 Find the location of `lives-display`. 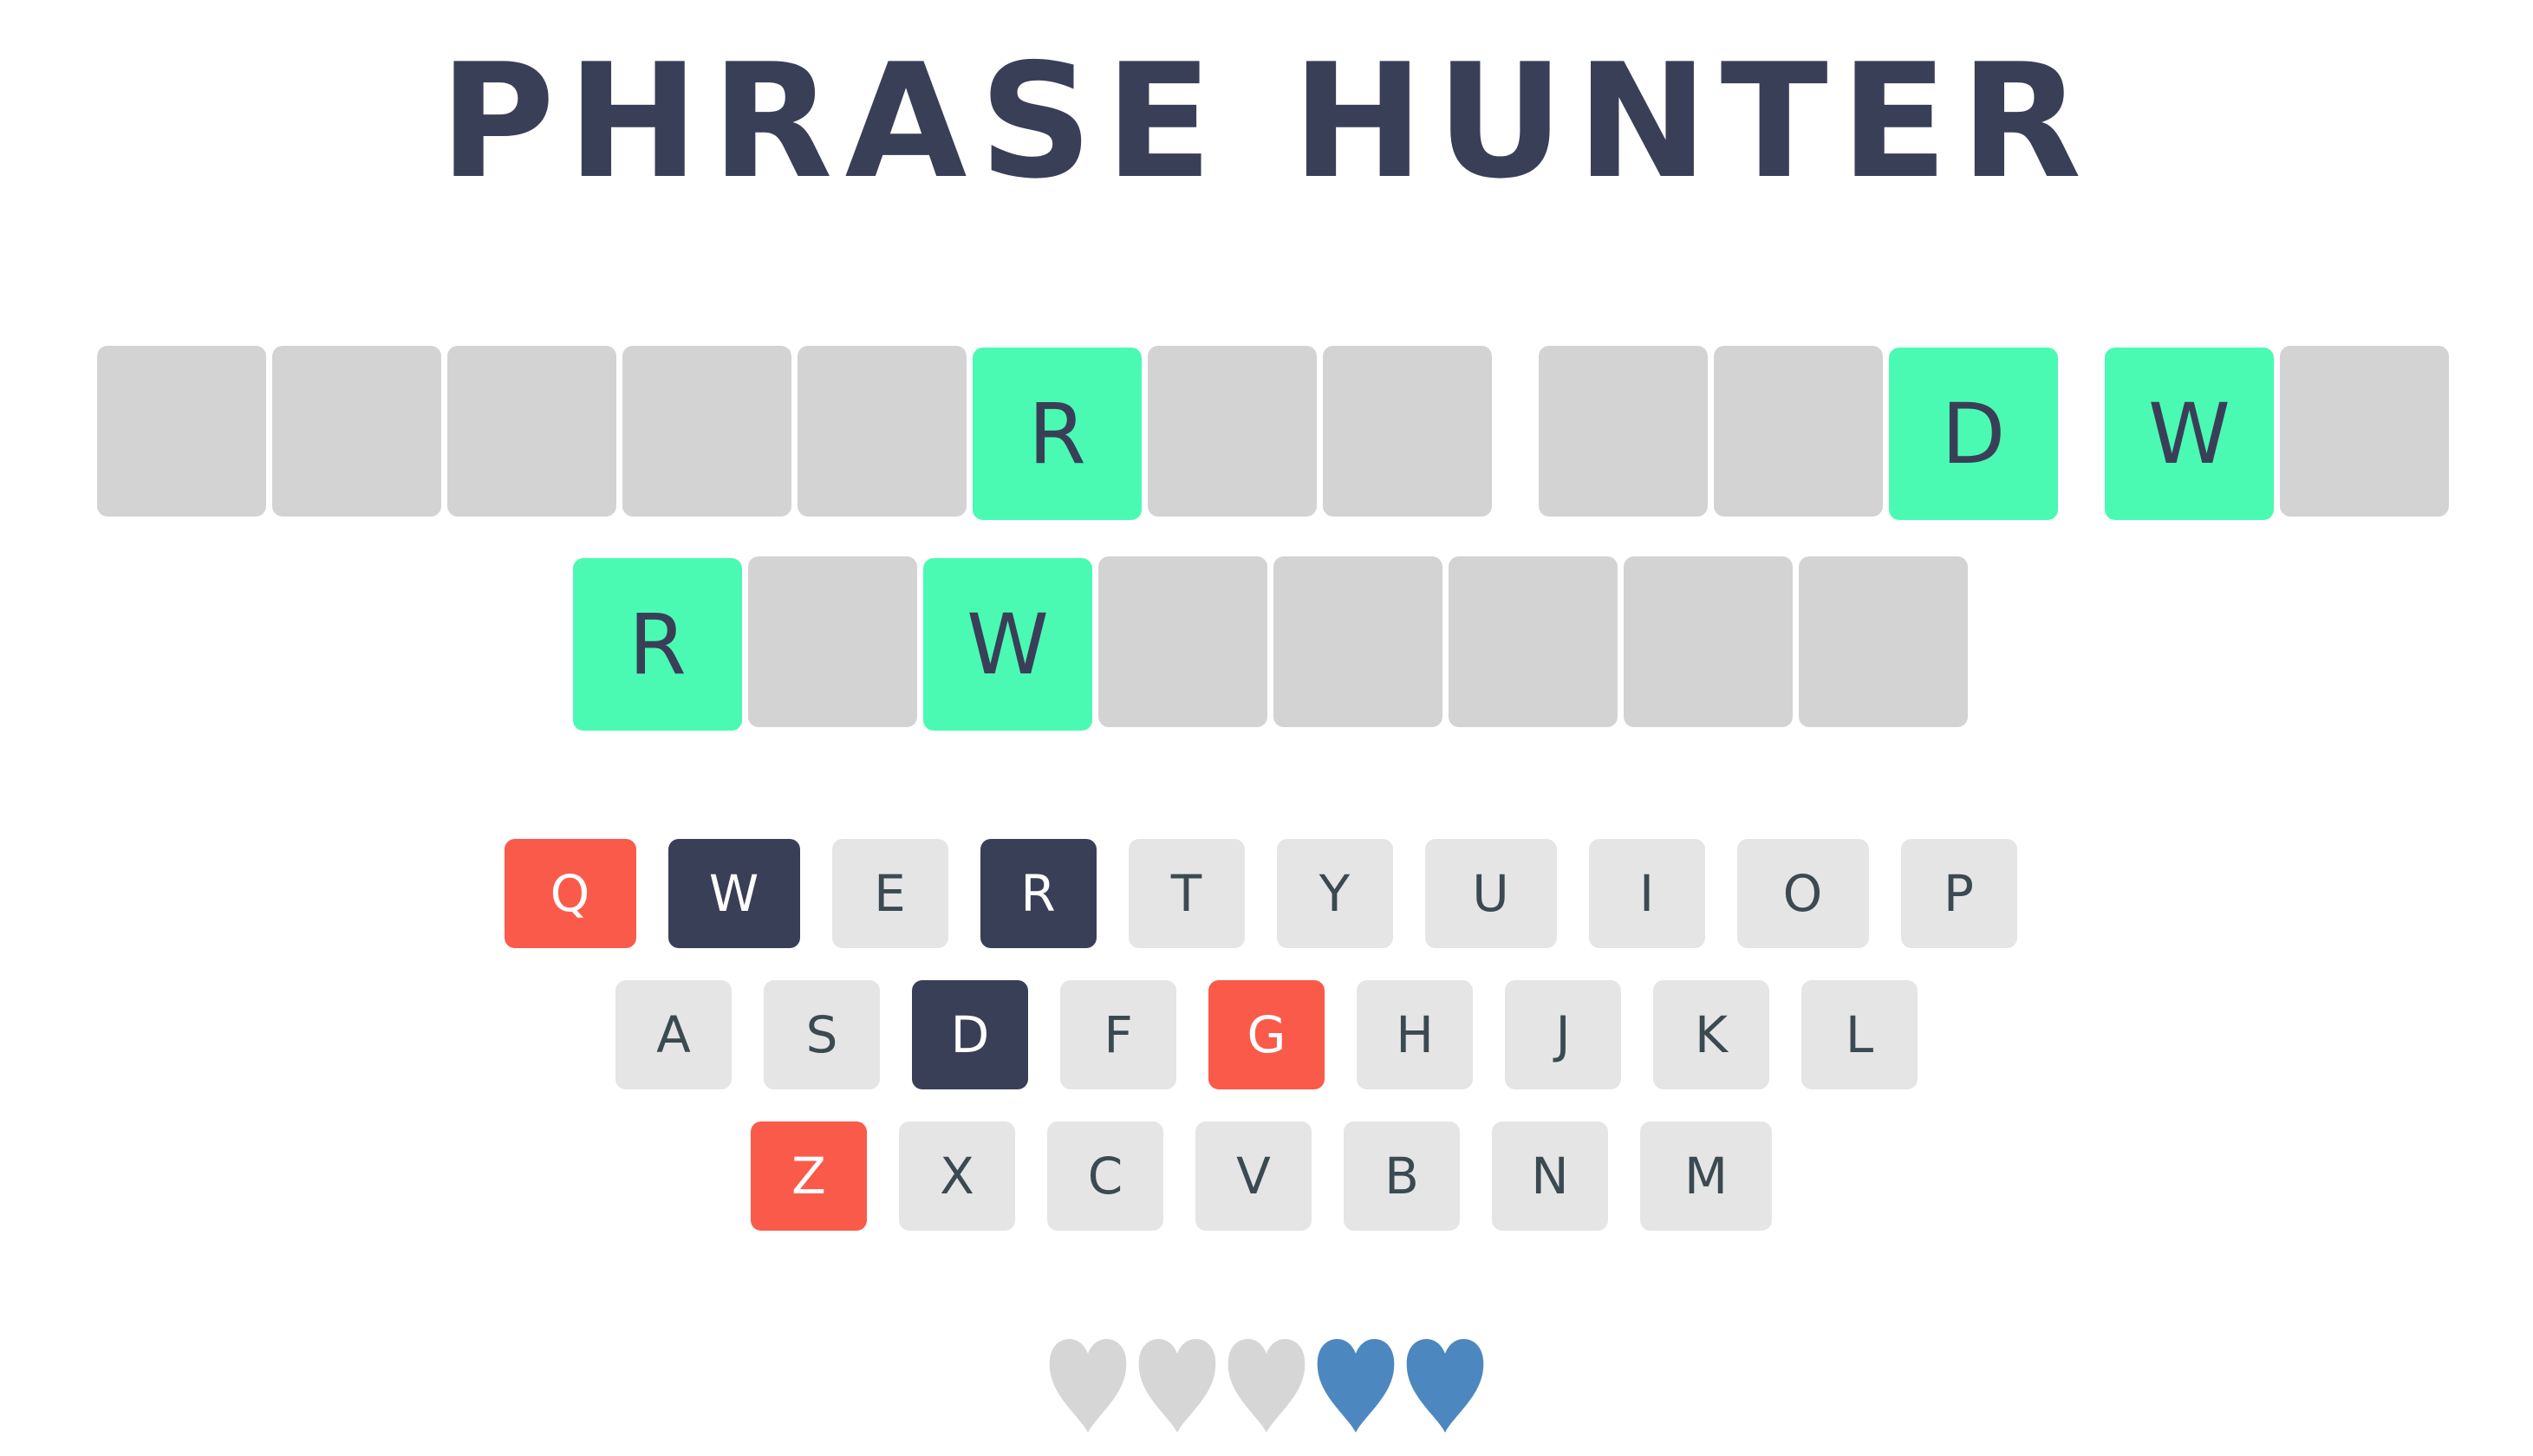

lives-display is located at coordinates (1266, 1386).